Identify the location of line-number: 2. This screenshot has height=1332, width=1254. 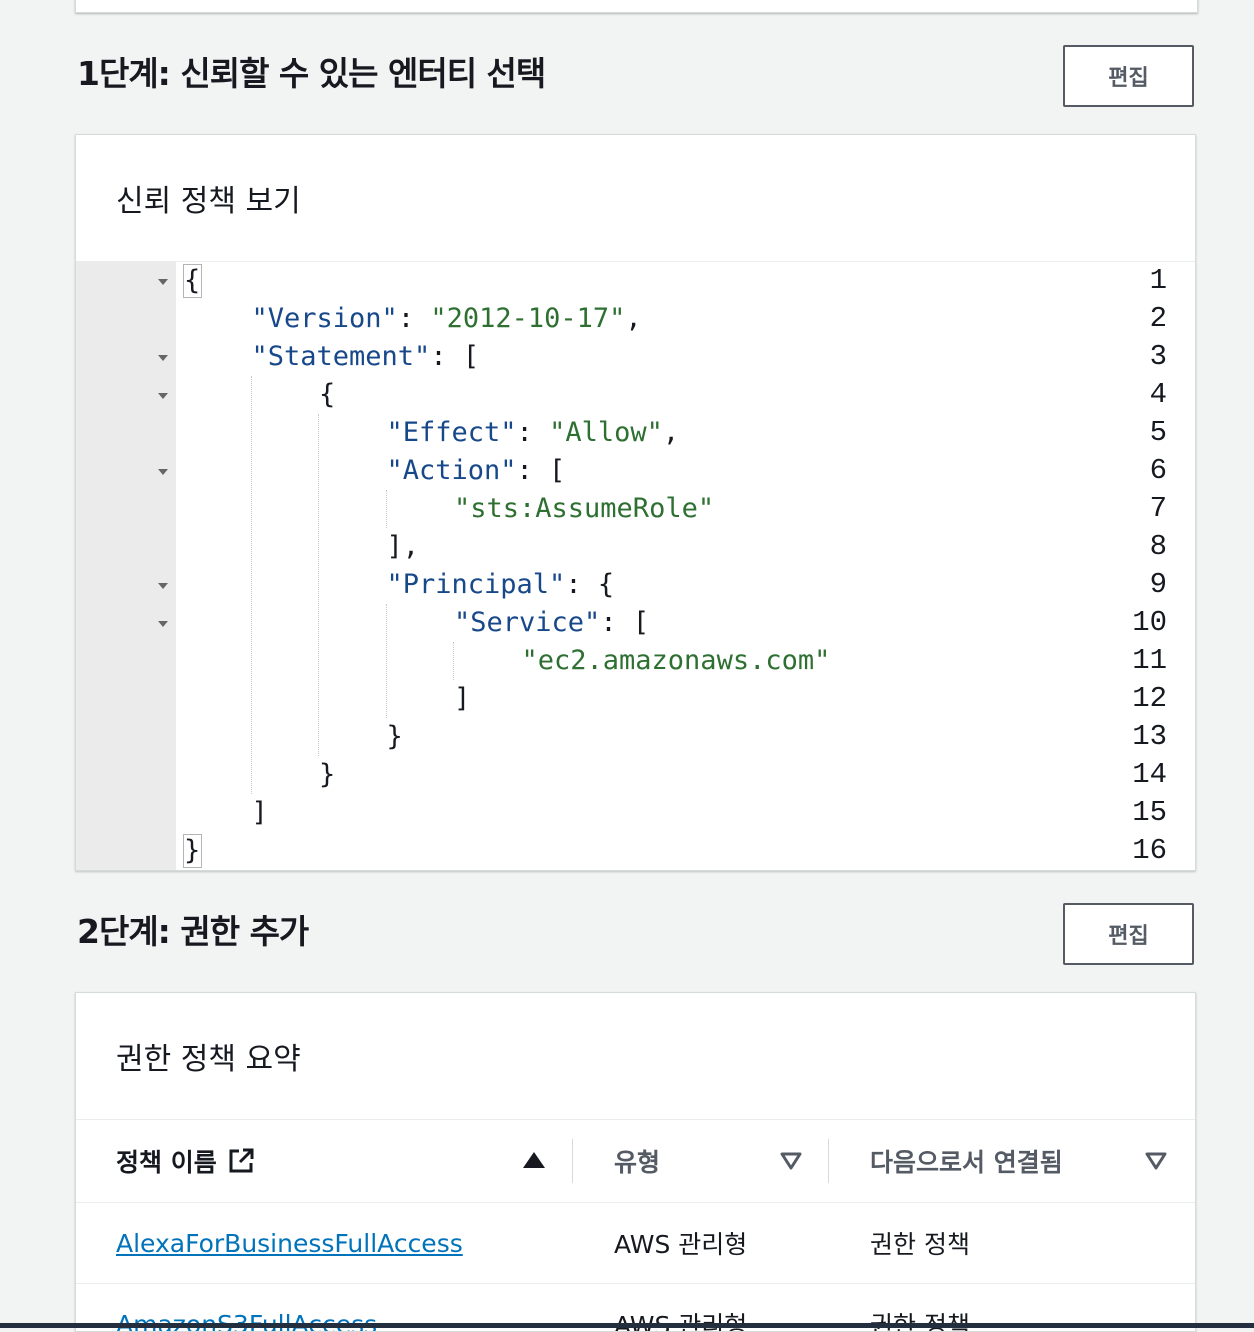
(1158, 319).